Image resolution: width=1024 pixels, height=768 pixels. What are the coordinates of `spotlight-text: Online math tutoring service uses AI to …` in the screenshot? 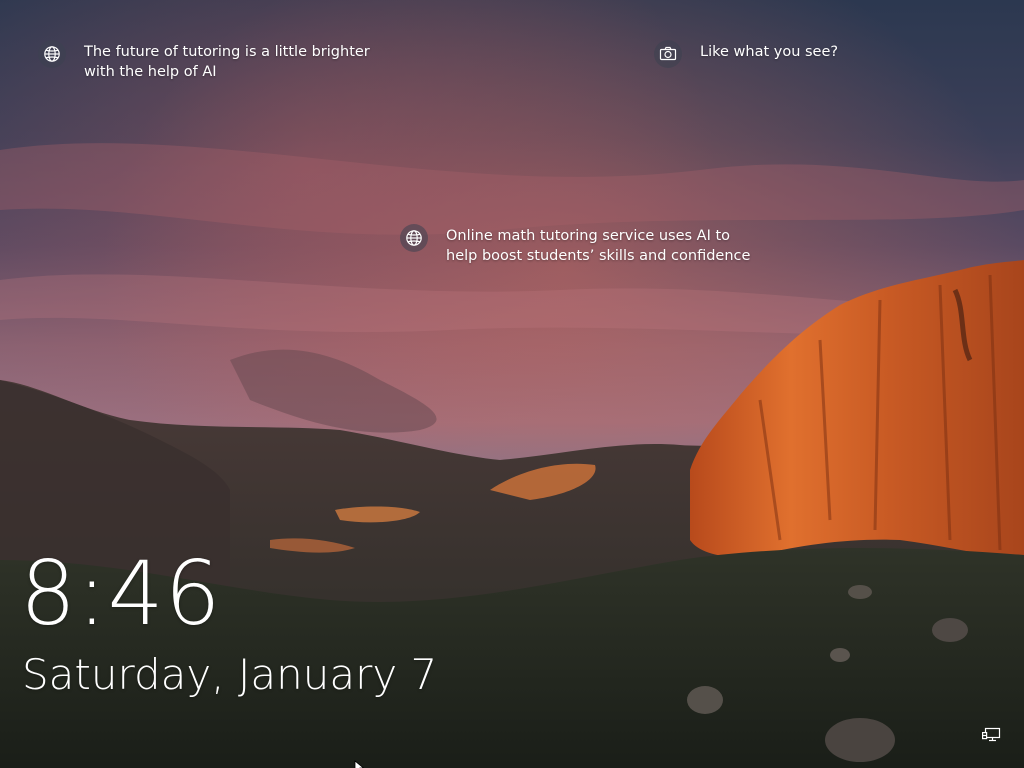 It's located at (598, 246).